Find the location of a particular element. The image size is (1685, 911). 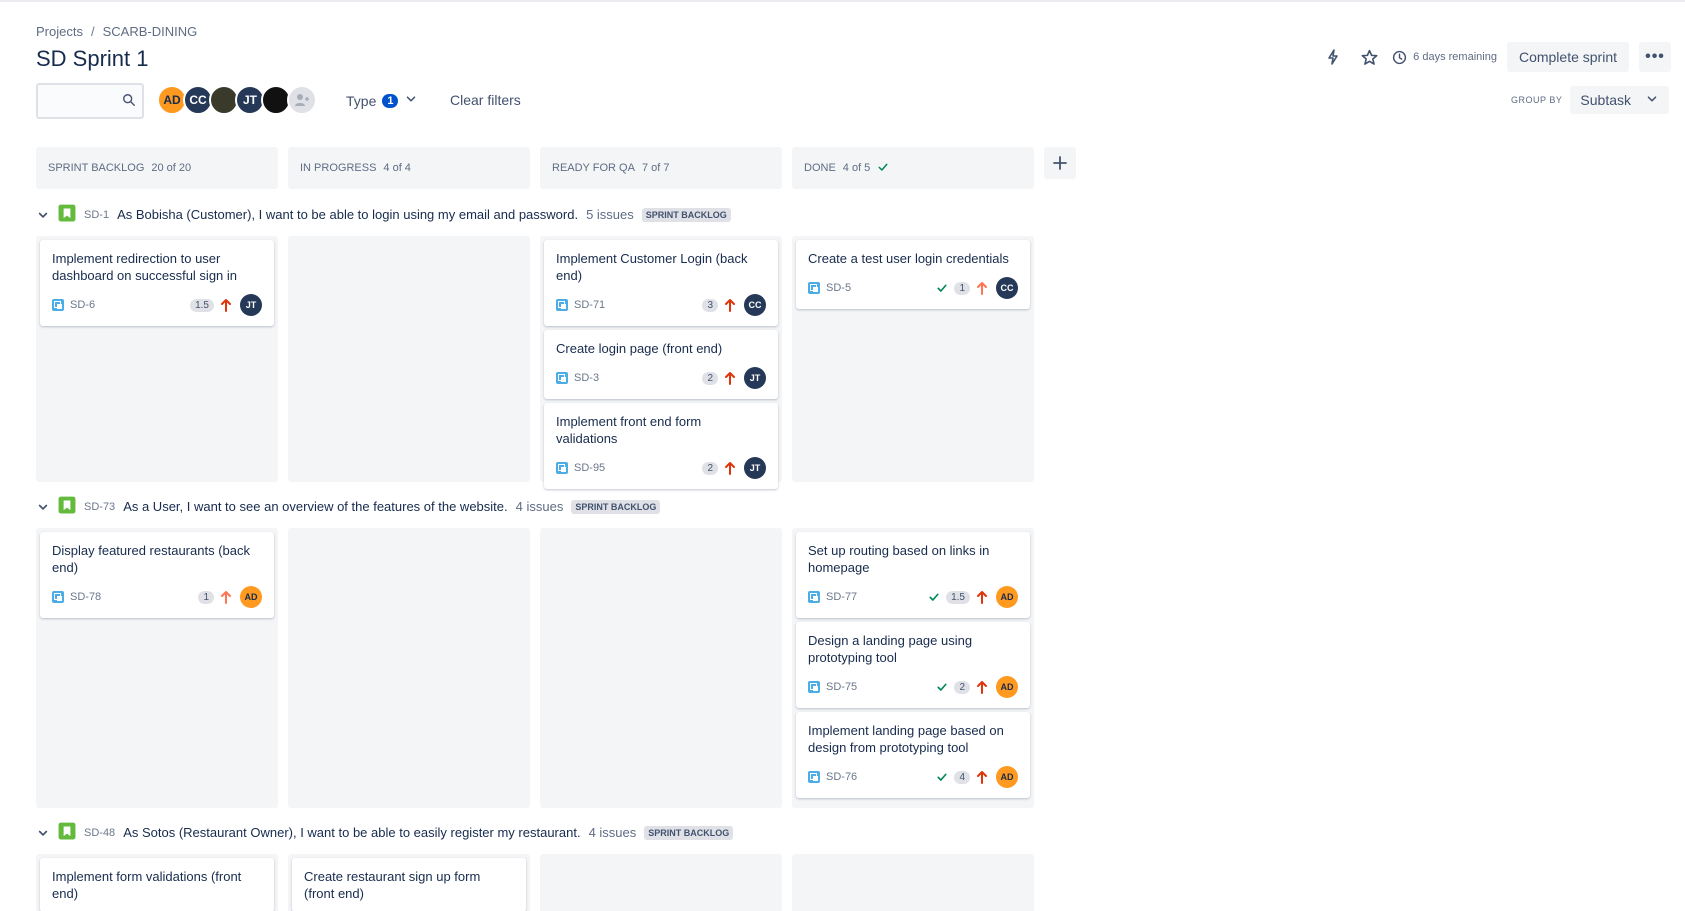

card-key: SD-77 is located at coordinates (868, 597).